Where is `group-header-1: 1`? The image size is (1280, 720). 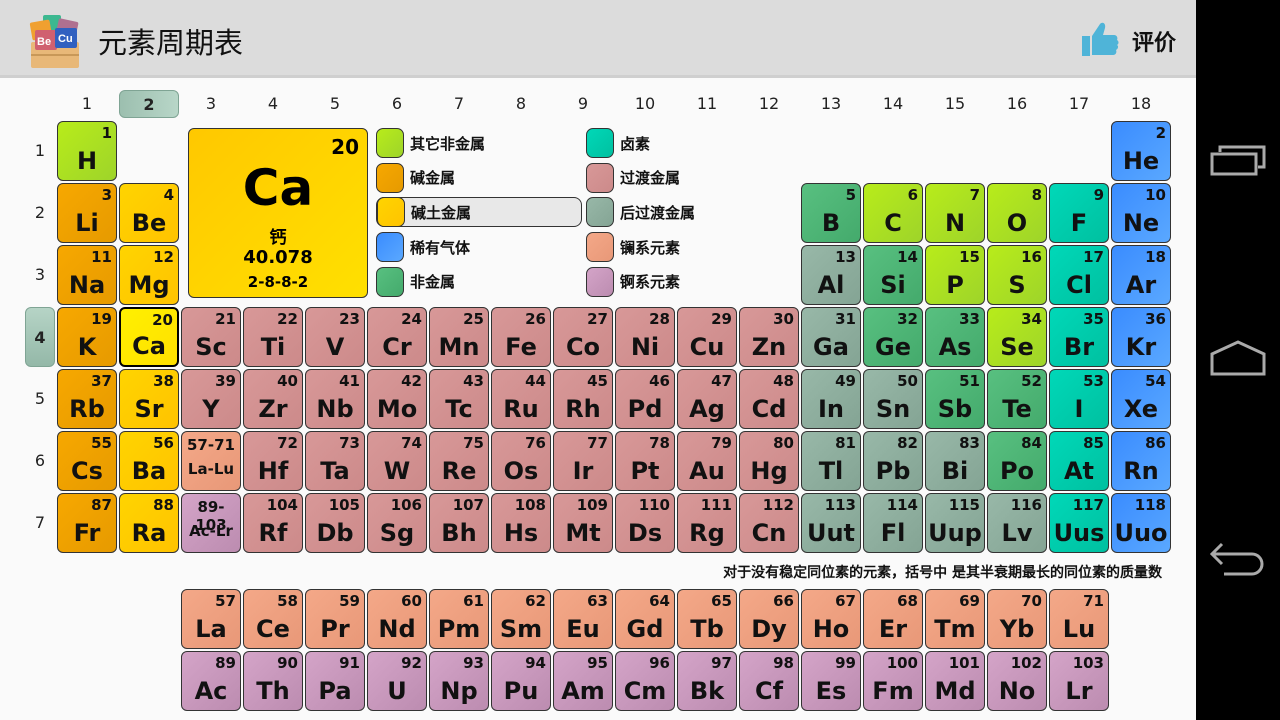 group-header-1: 1 is located at coordinates (87, 104).